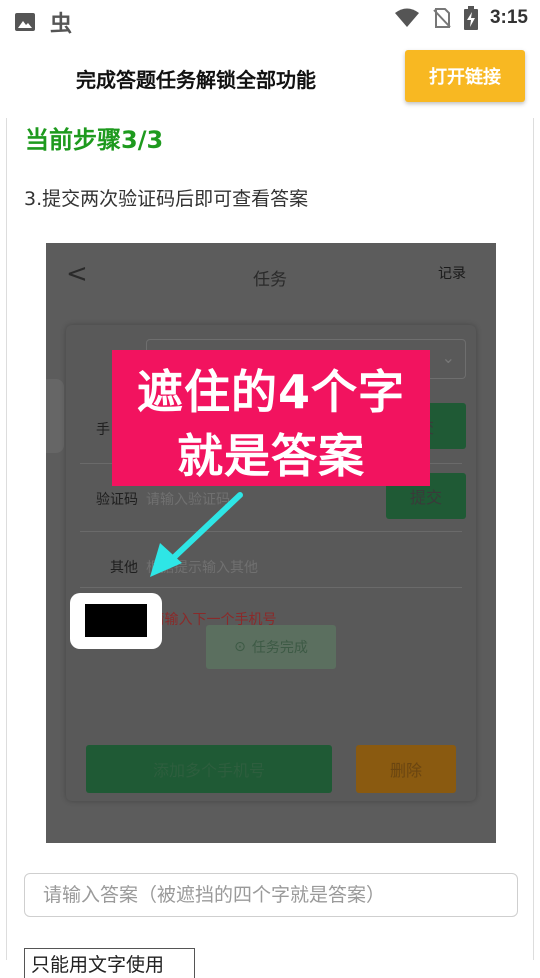  What do you see at coordinates (271, 456) in the screenshot?
I see `overlay-line-2: 就是答案` at bounding box center [271, 456].